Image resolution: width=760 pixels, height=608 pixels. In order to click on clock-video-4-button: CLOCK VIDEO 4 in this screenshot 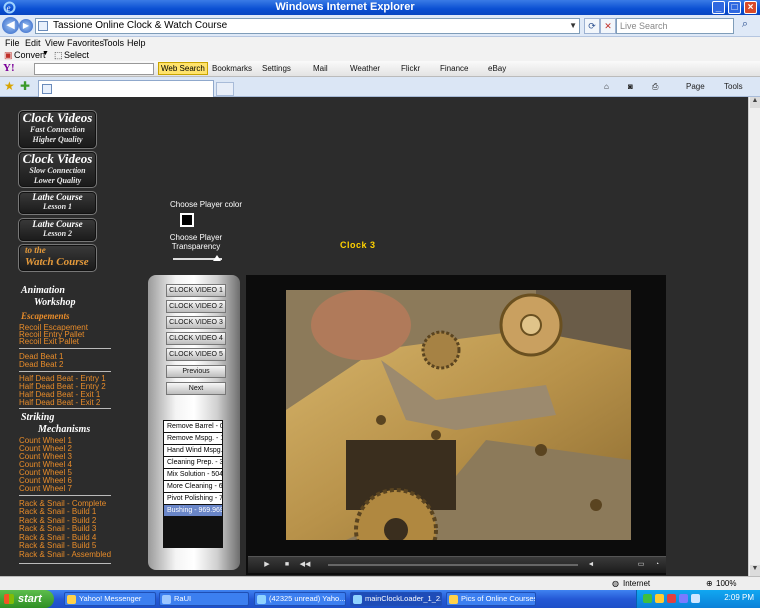, I will do `click(196, 338)`.